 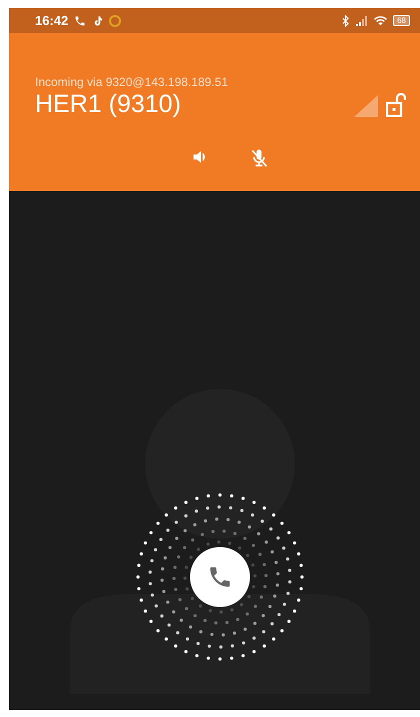 What do you see at coordinates (132, 82) in the screenshot?
I see `incoming-via-text: Incoming via 9320@143.198.189.51` at bounding box center [132, 82].